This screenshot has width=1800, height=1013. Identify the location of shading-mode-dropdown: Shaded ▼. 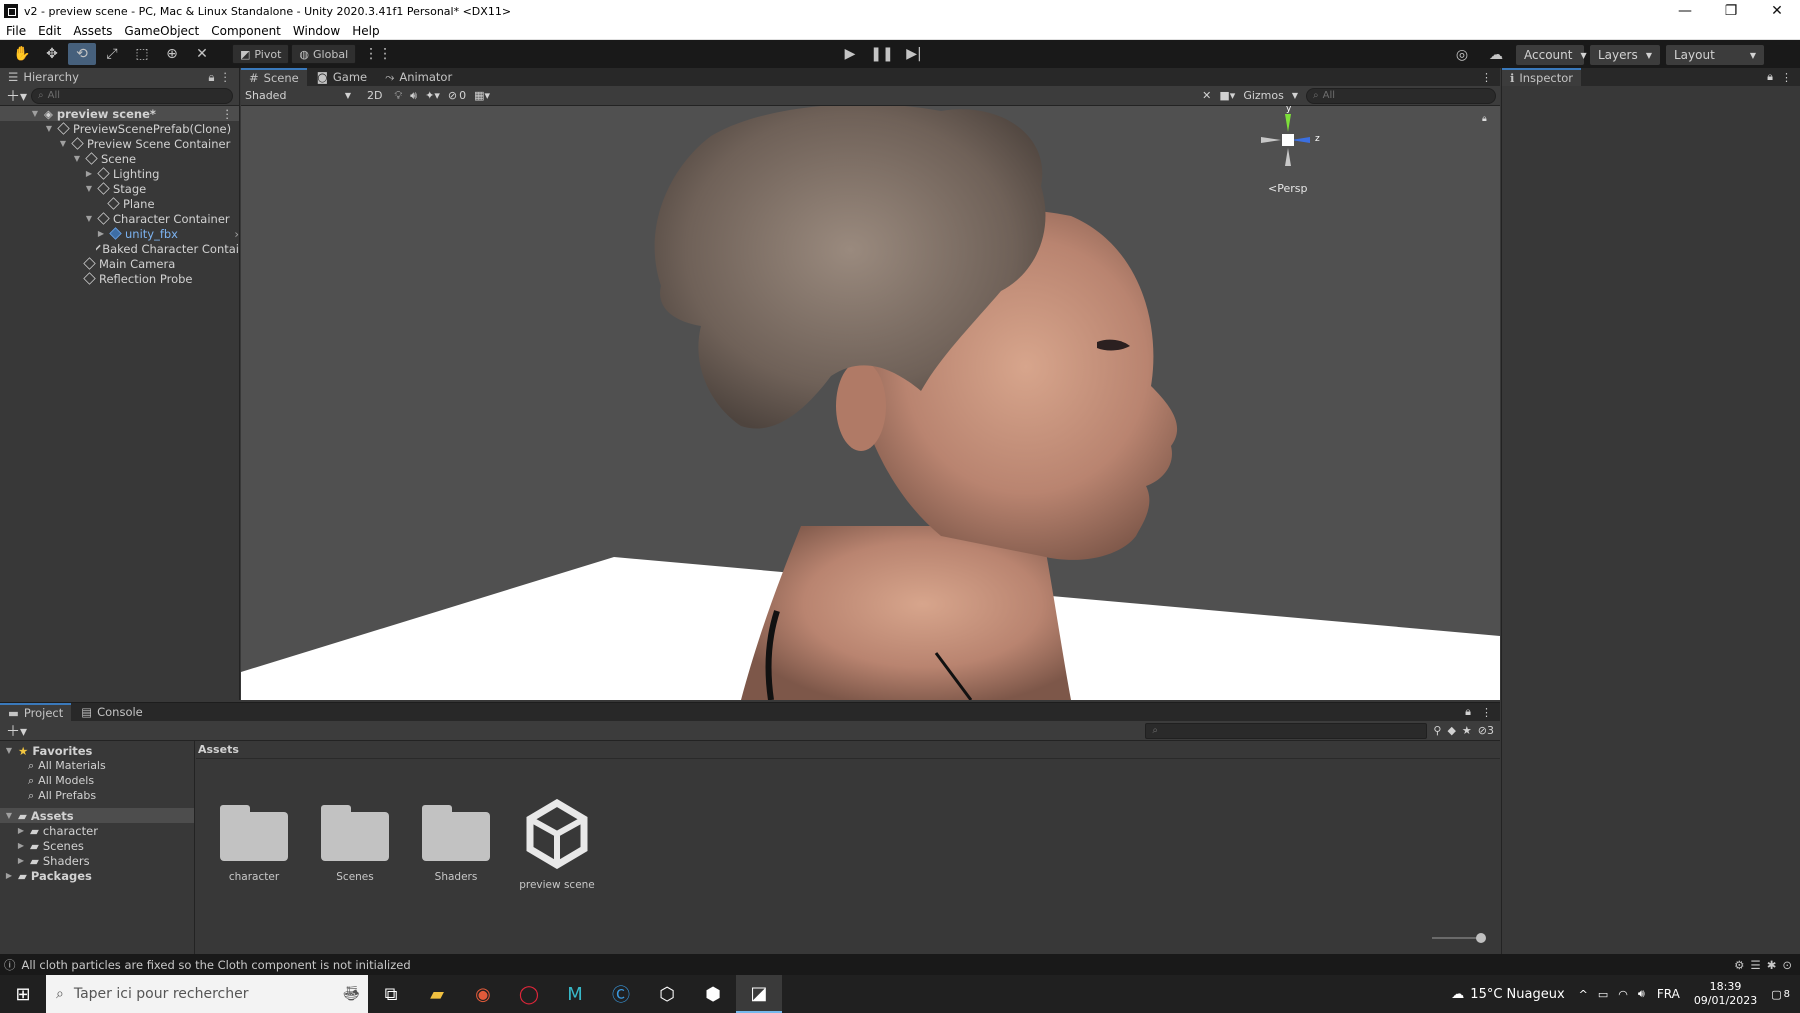
(300, 95).